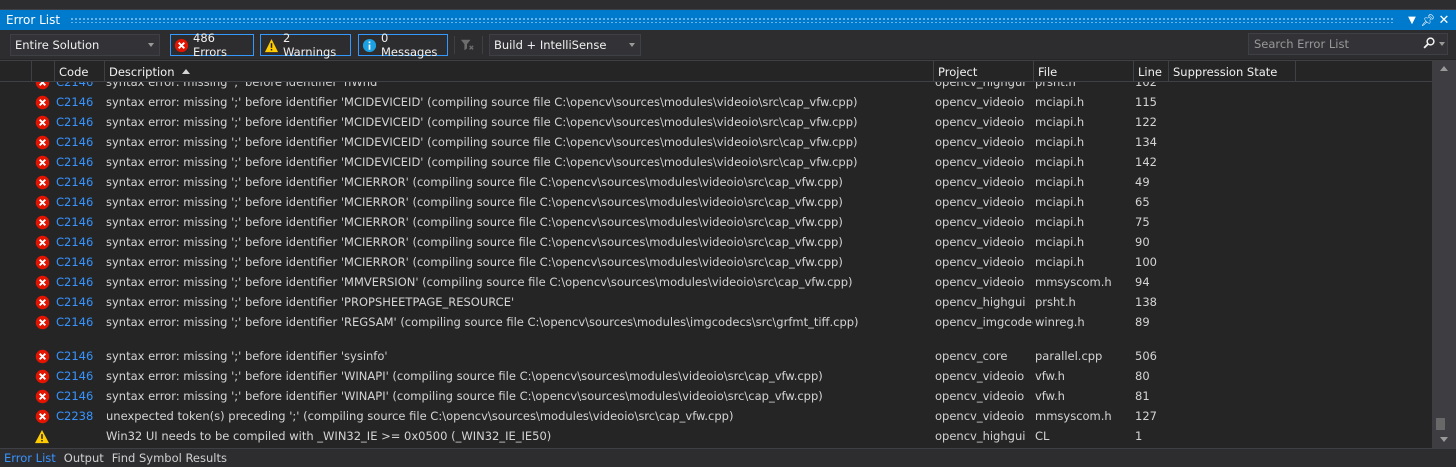  I want to click on build-source-combobox: Build + IntelliSense, so click(565, 45).